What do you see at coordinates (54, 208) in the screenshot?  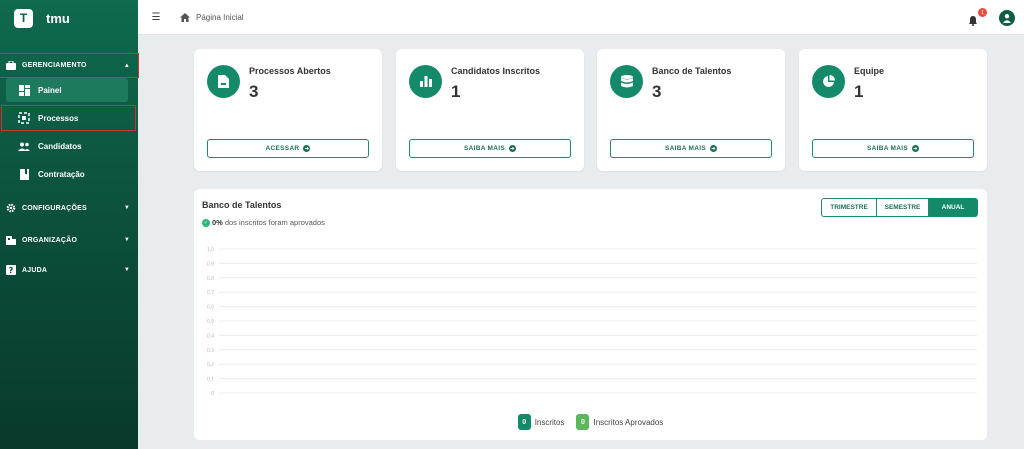 I see `section-label: CONFIGURAÇÕES` at bounding box center [54, 208].